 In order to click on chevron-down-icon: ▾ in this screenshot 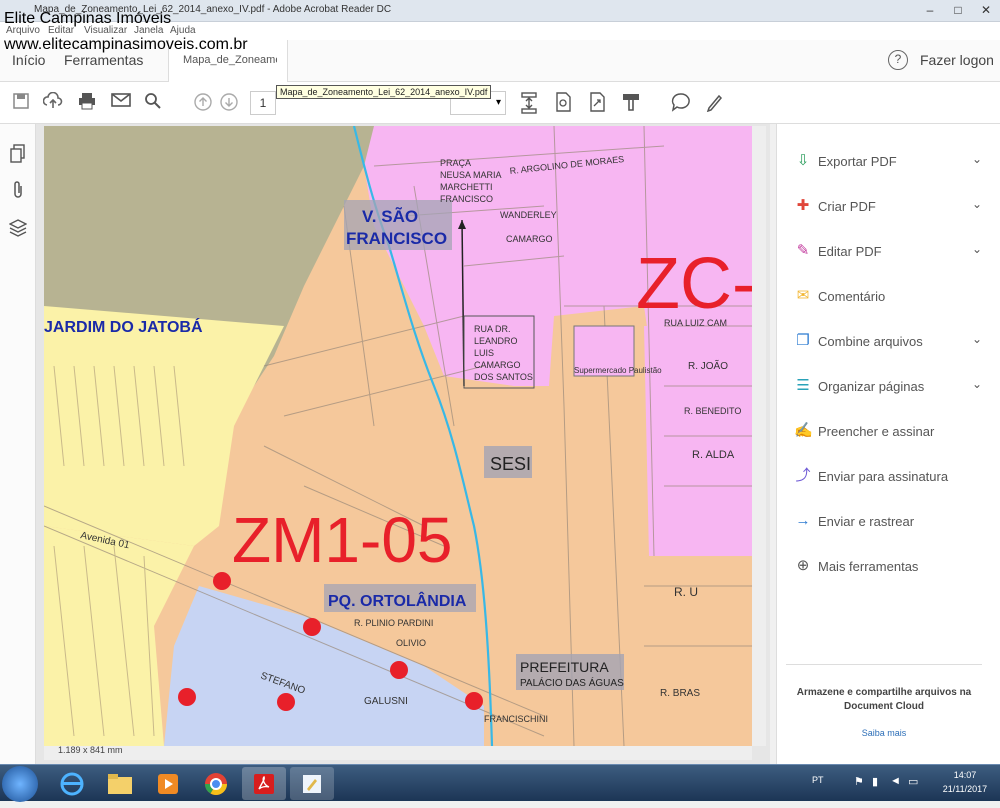, I will do `click(498, 102)`.